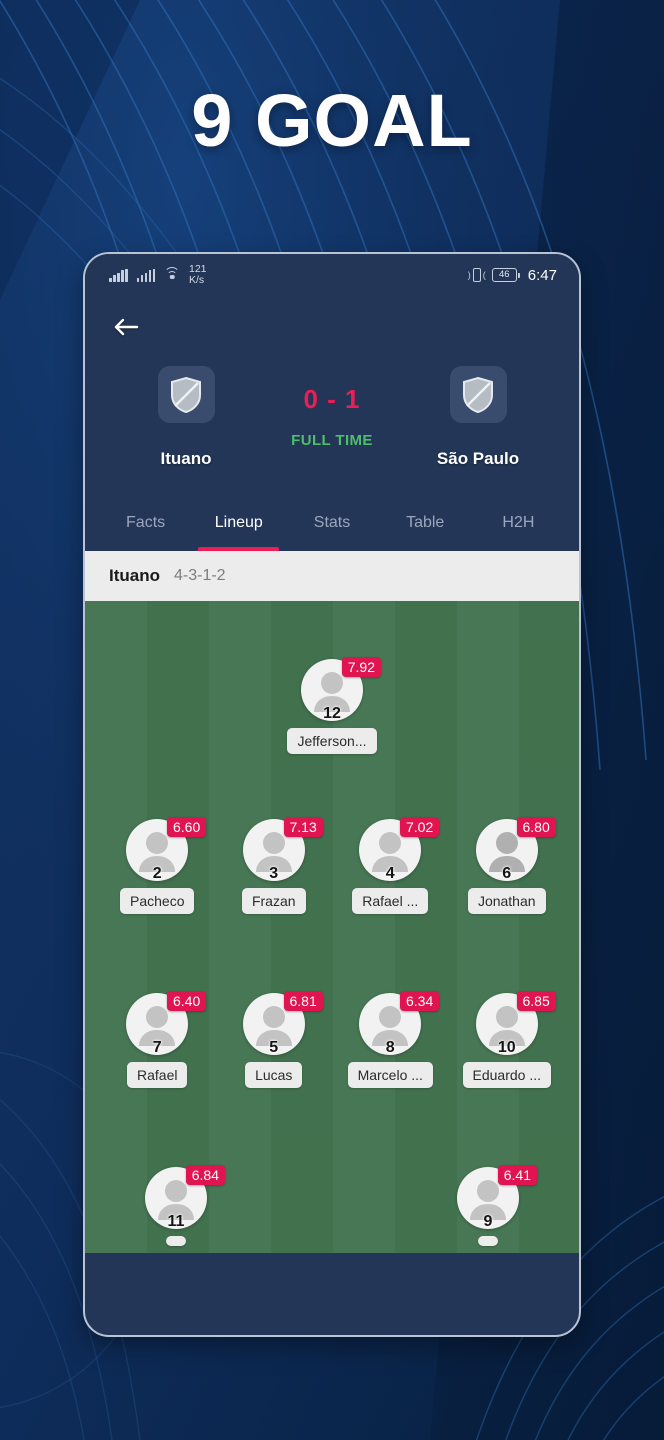  I want to click on player-card: 5 6.81 Lucas, so click(274, 1039).